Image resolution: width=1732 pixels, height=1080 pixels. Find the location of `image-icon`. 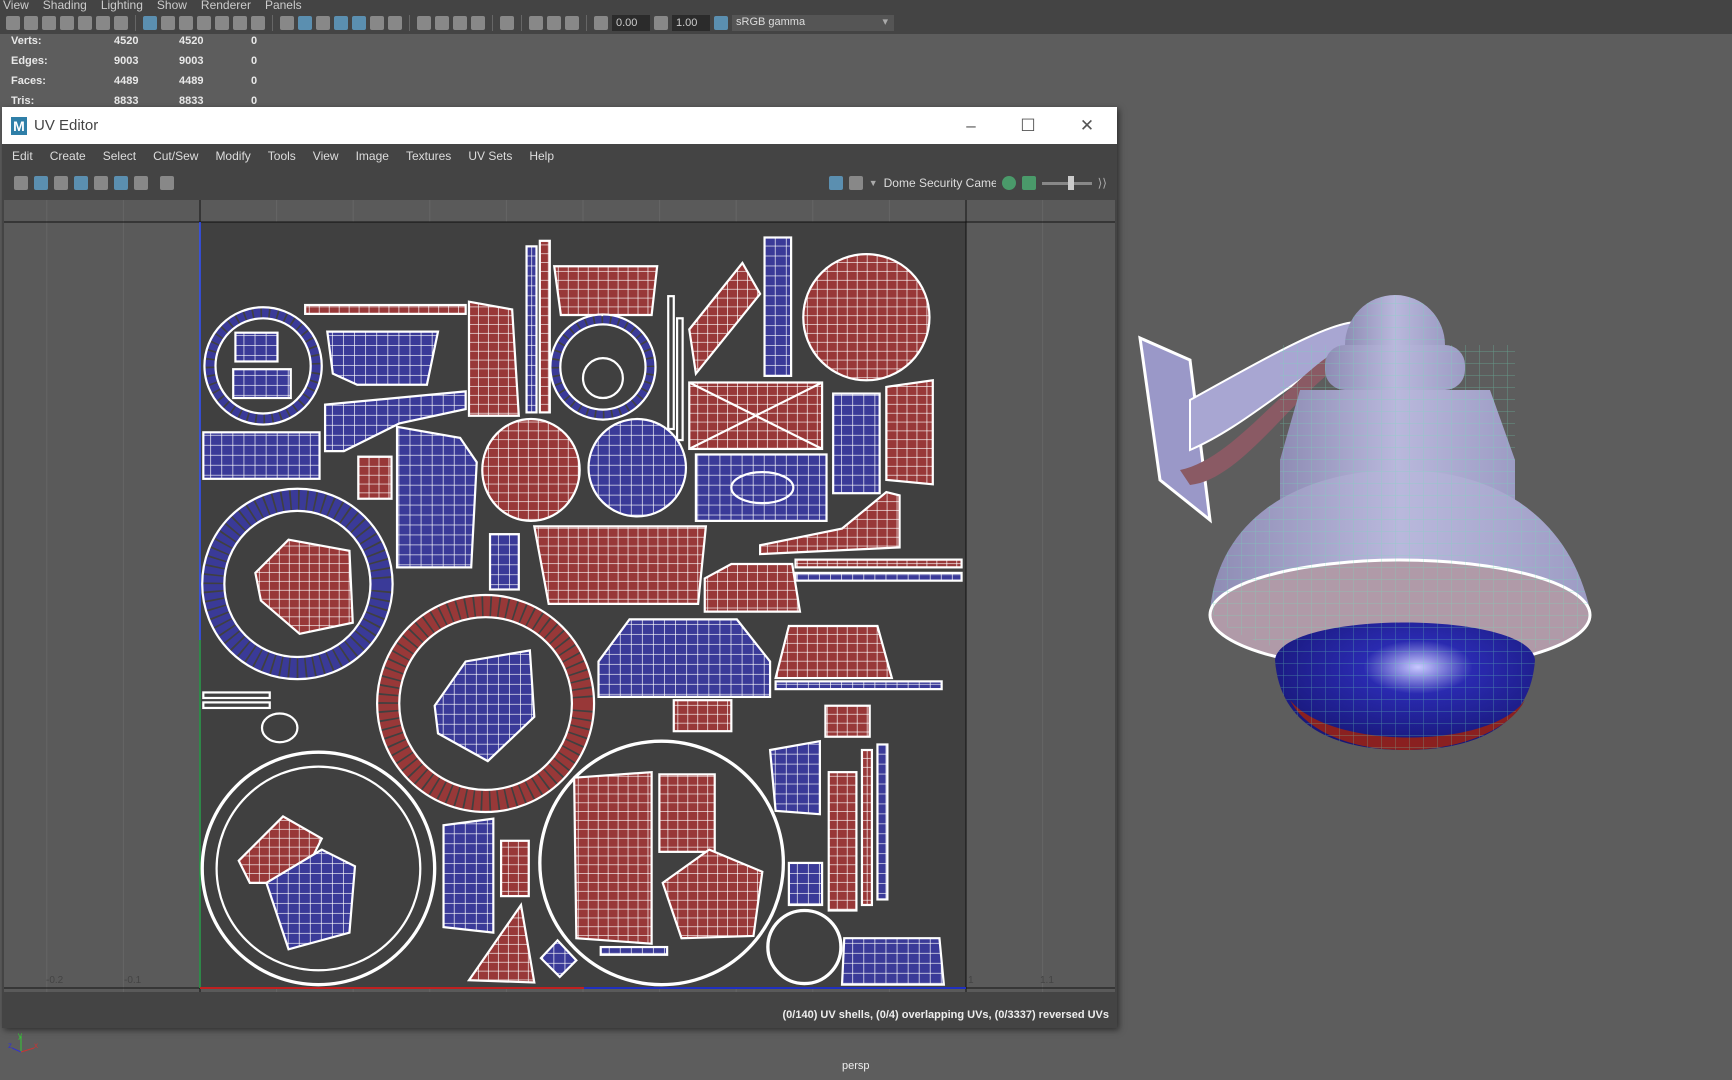

image-icon is located at coordinates (1028, 183).